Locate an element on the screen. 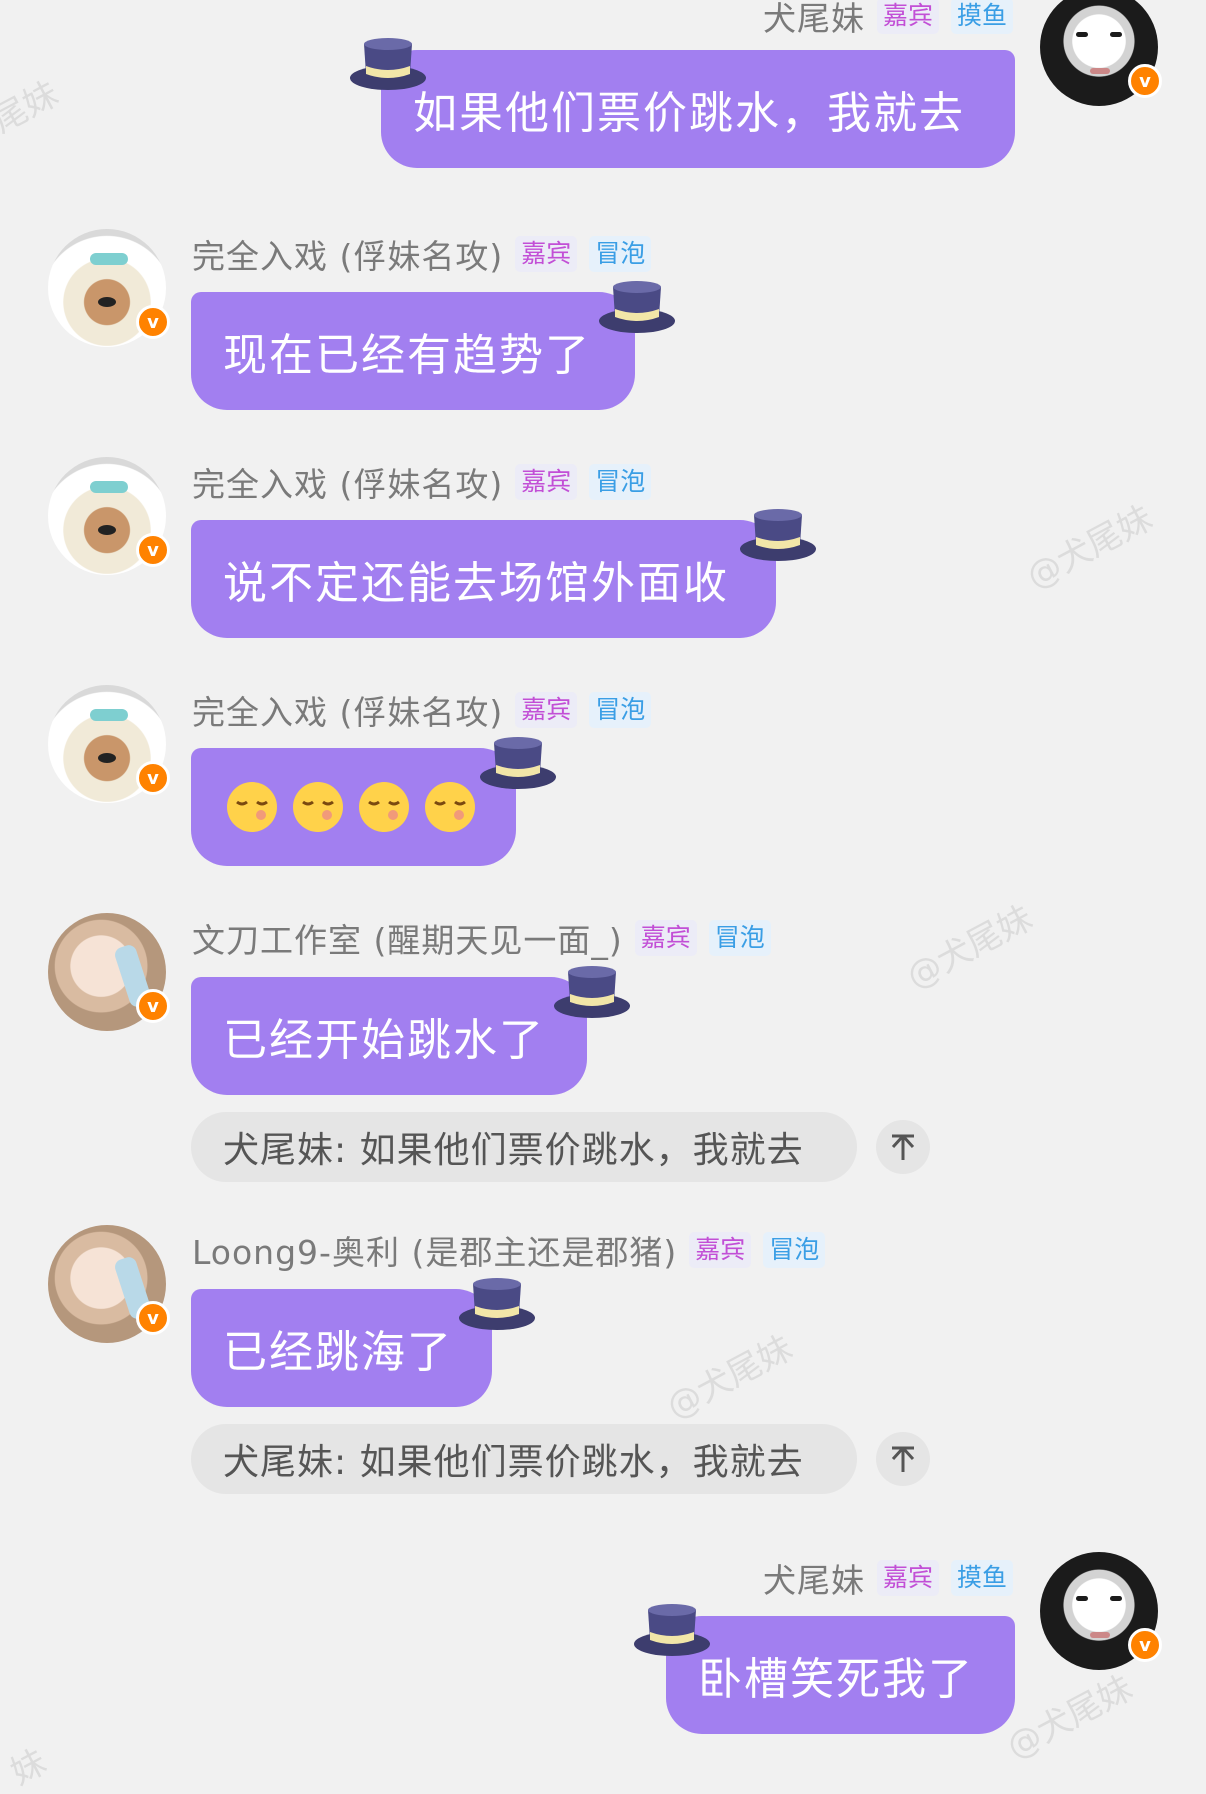 This screenshot has width=1206, height=1794. watermark: 尾妹 is located at coordinates (33, 107).